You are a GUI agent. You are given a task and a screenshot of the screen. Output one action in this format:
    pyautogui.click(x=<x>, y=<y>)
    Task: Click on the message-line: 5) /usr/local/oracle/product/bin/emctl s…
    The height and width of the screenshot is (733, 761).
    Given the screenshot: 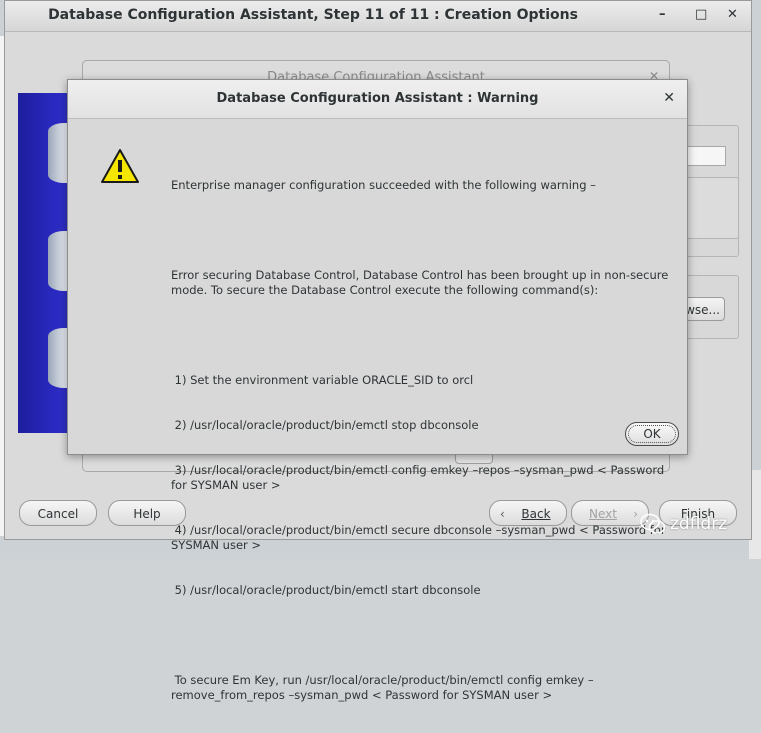 What is the action you would take?
    pyautogui.click(x=326, y=590)
    